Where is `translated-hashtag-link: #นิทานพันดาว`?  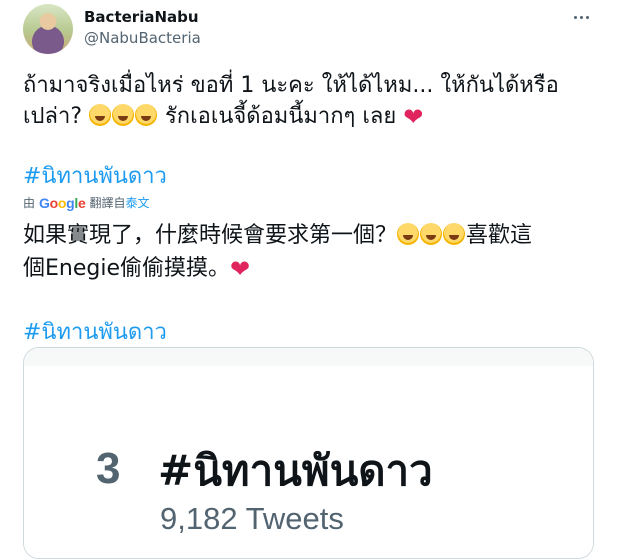
translated-hashtag-link: #นิทานพันดาว is located at coordinates (95, 331).